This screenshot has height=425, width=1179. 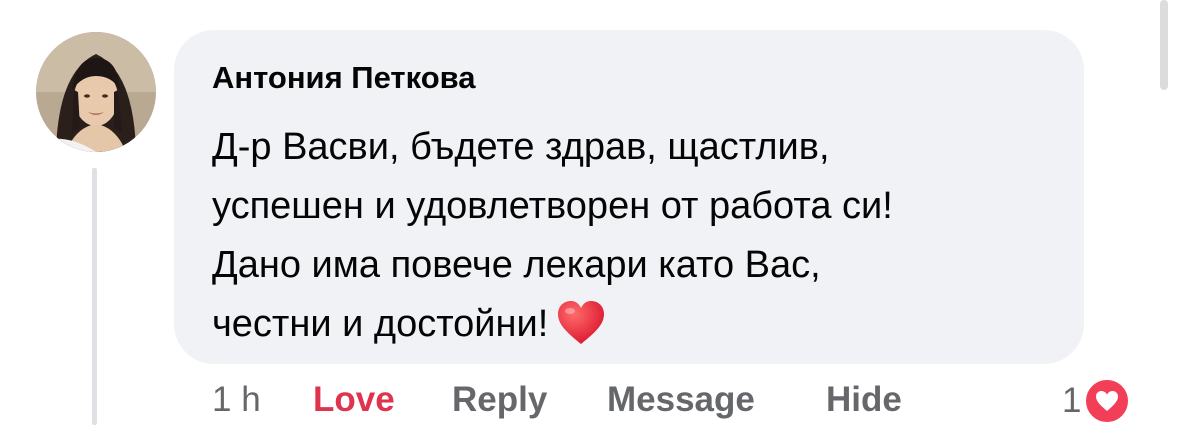 I want to click on avatar-image, so click(x=96, y=92).